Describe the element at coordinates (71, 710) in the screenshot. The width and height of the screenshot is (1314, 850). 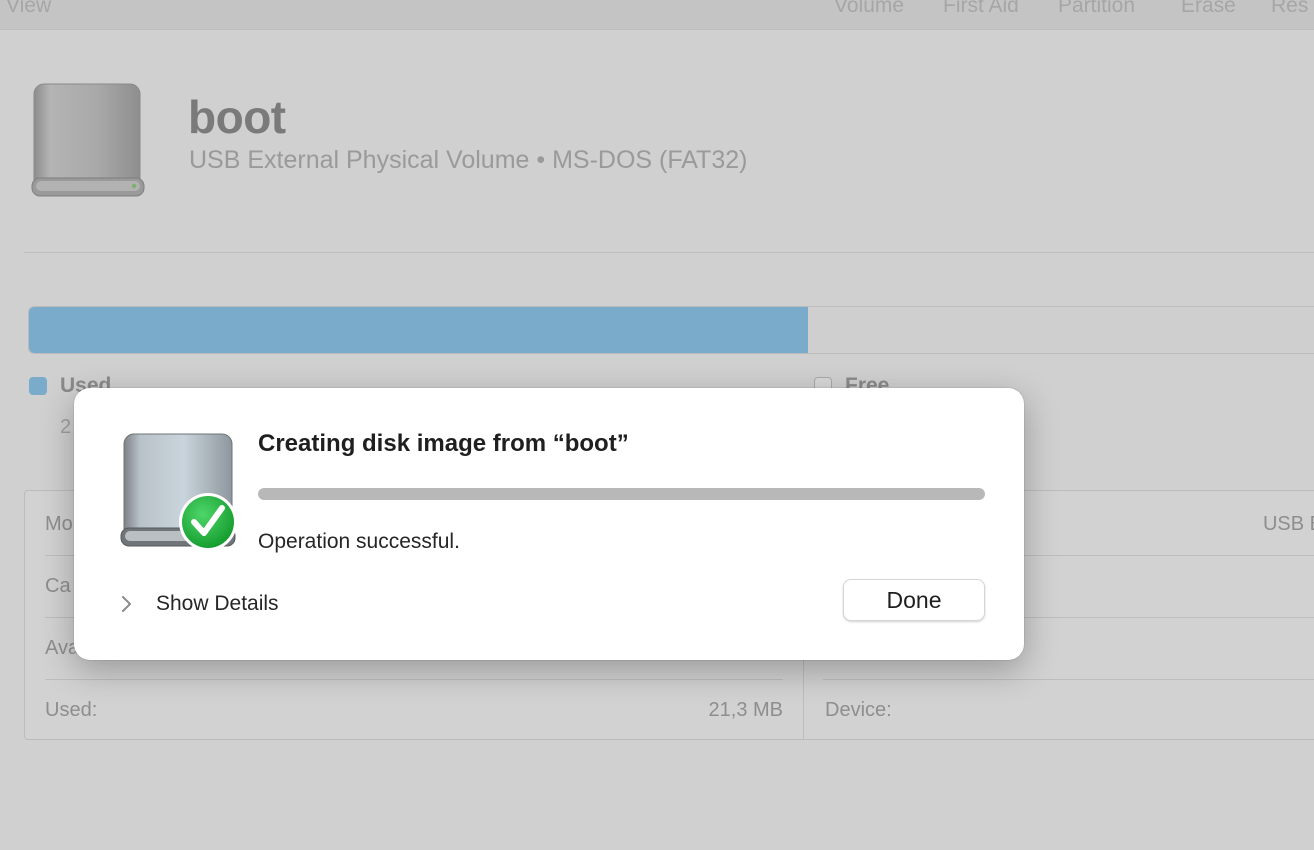
I see `used-label: Used:` at that location.